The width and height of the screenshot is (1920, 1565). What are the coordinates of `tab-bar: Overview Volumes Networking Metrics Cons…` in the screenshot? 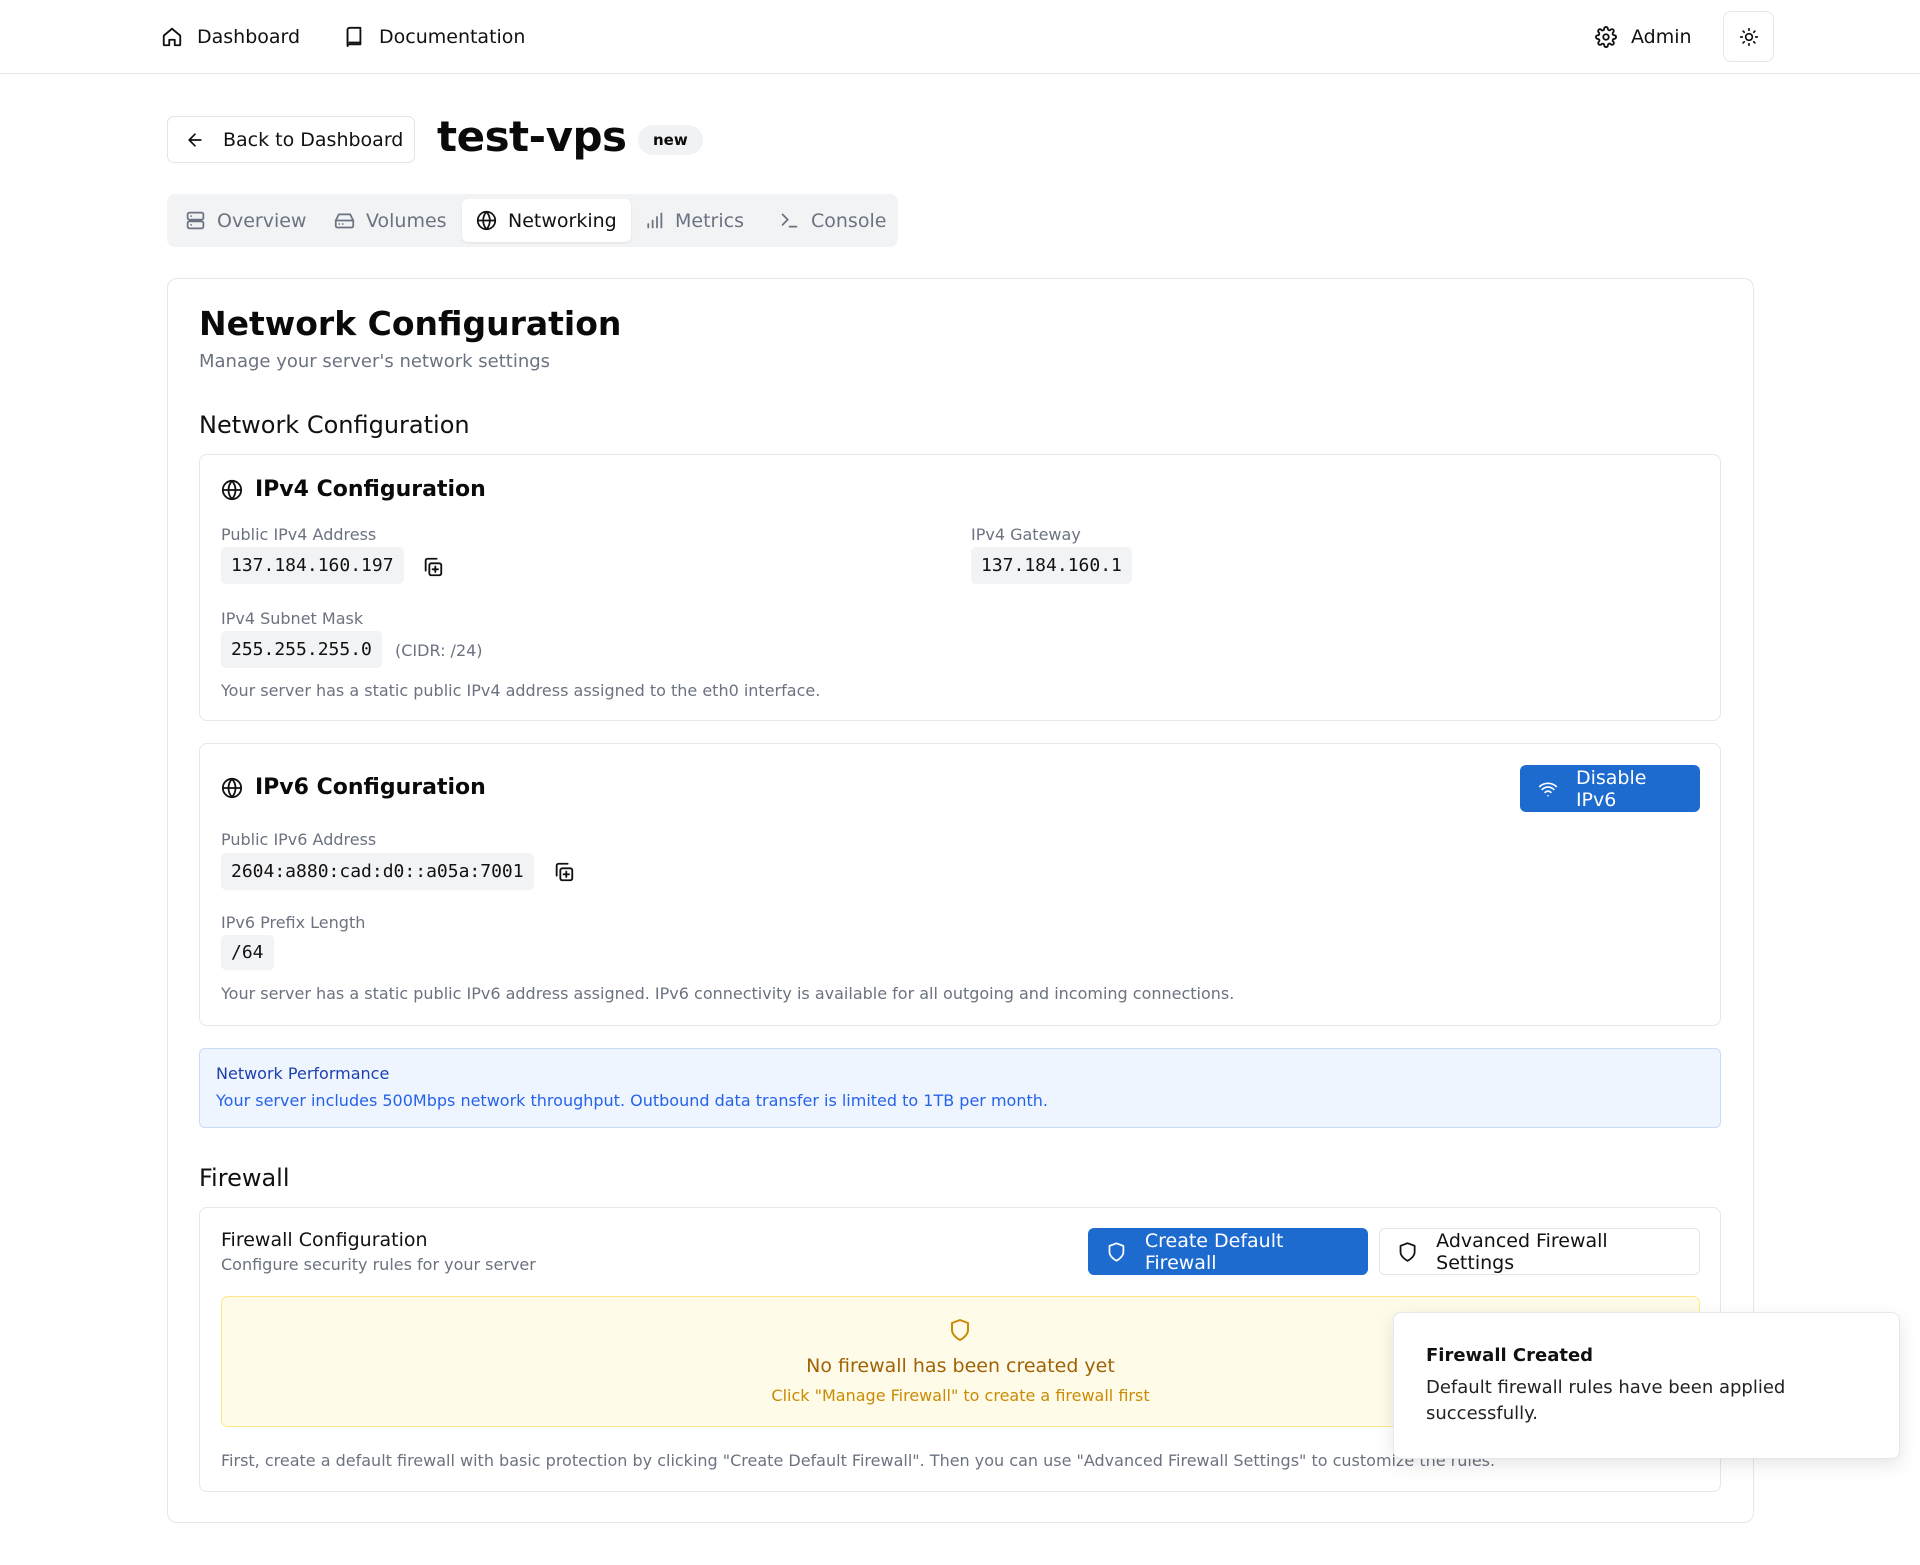 It's located at (532, 220).